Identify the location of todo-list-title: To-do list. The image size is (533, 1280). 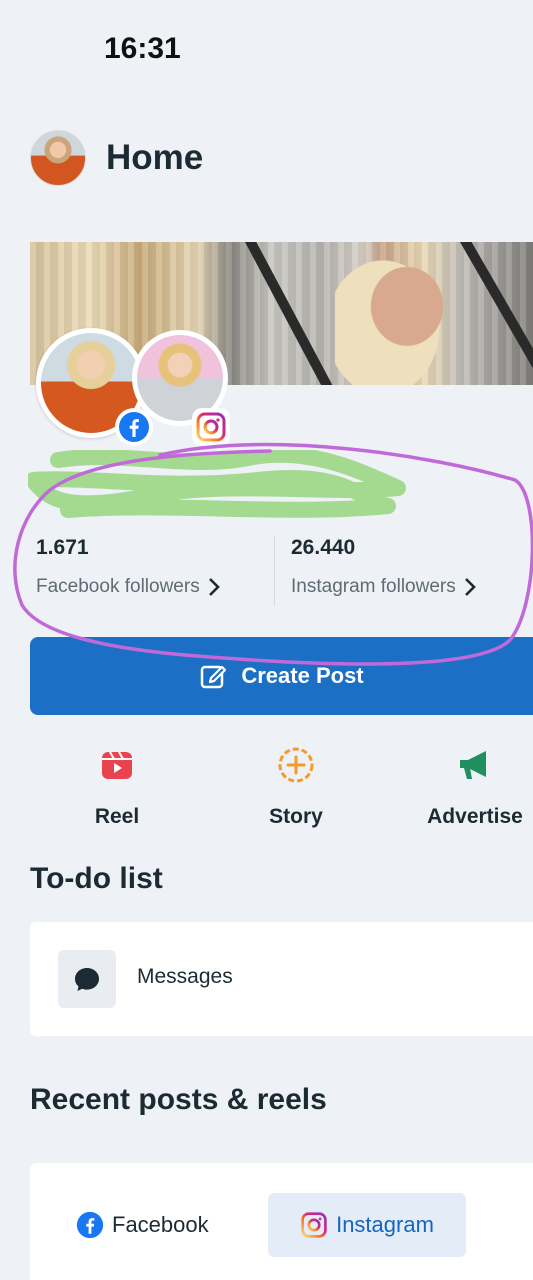
(96, 878).